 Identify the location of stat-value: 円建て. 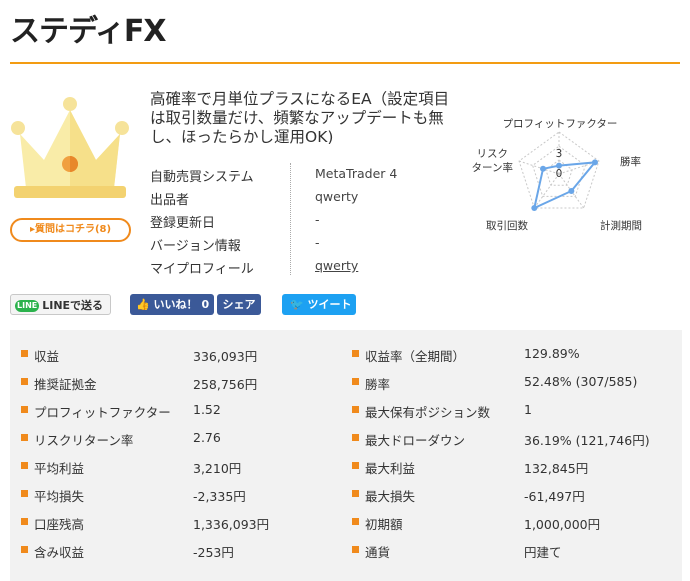
(543, 552).